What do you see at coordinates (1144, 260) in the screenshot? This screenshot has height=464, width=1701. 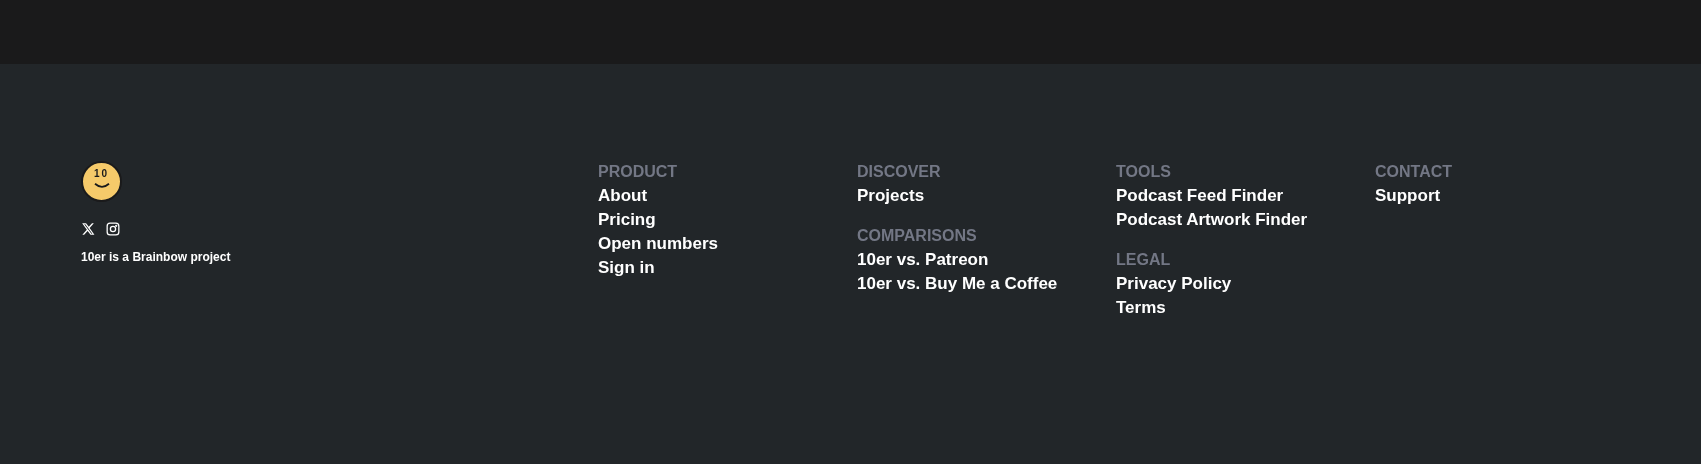 I see `section-heading: LEGAL` at bounding box center [1144, 260].